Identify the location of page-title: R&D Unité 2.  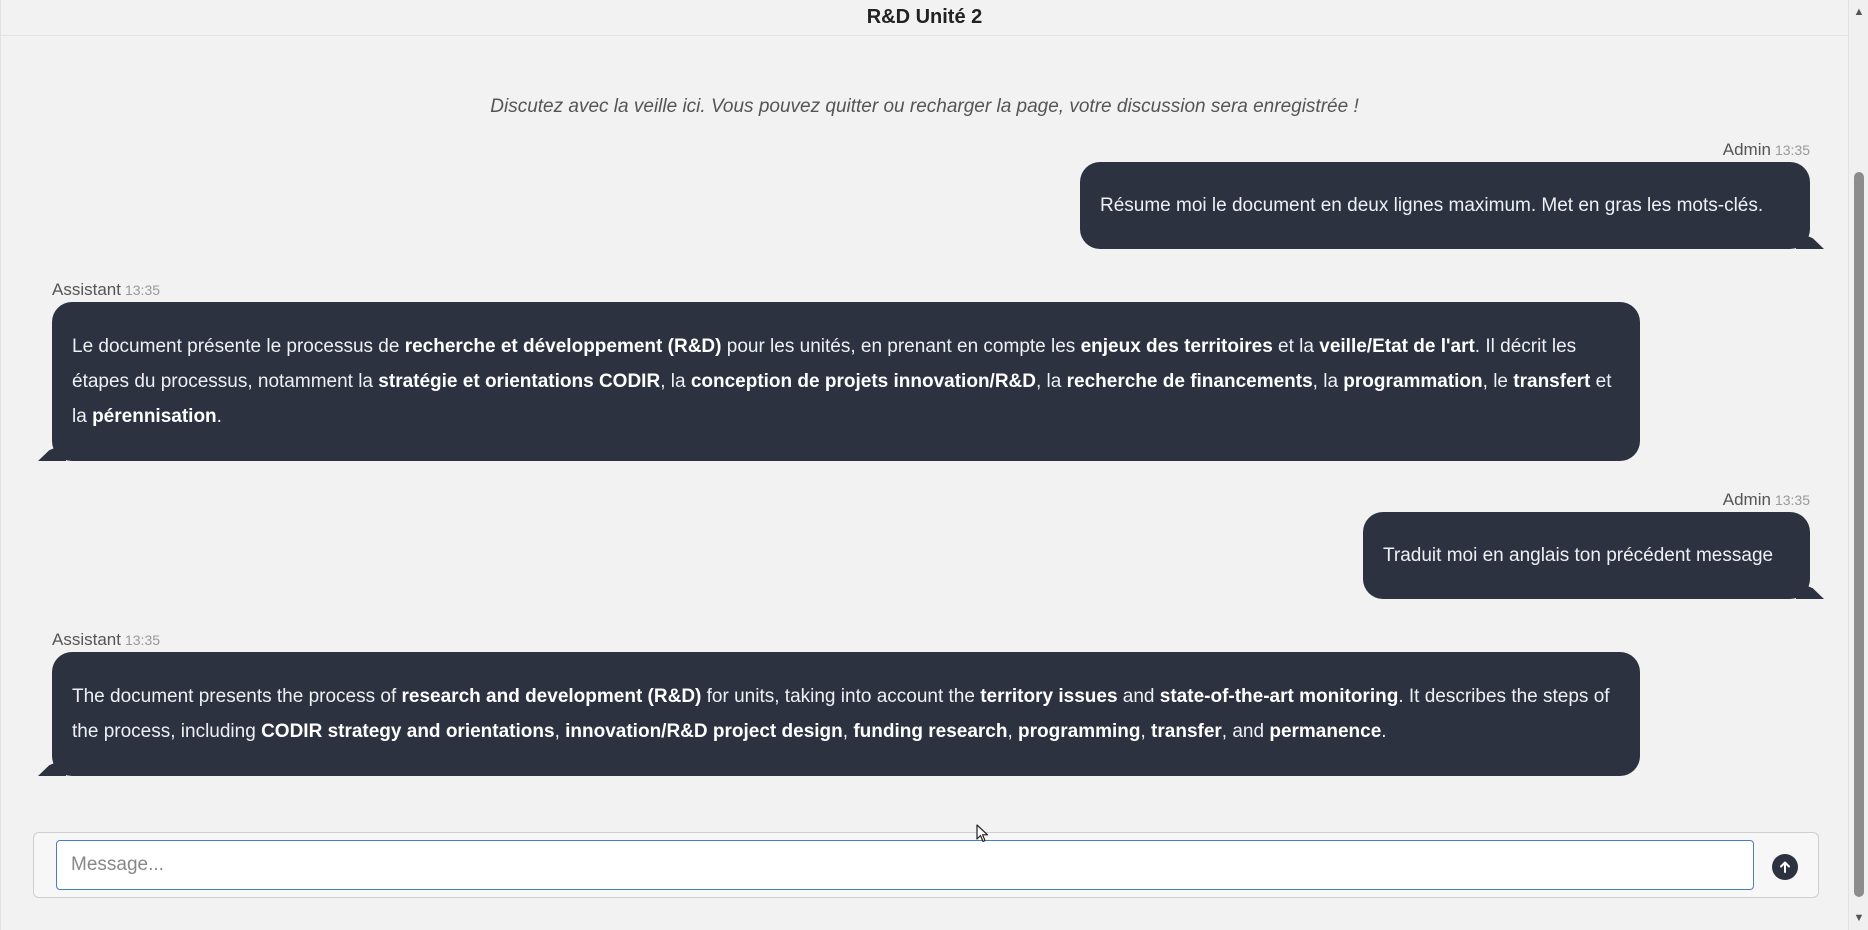
(924, 17).